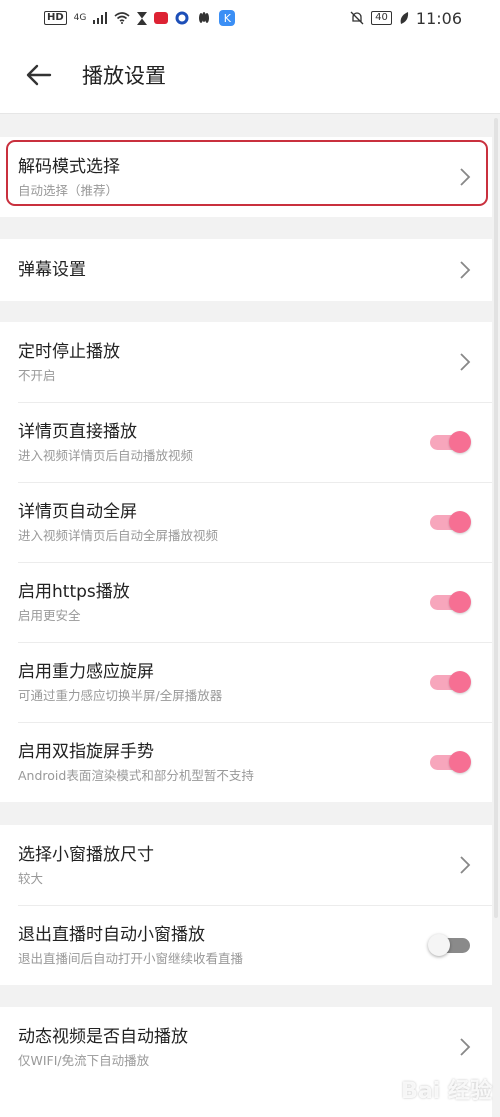 This screenshot has width=500, height=1117. What do you see at coordinates (450, 762) in the screenshot?
I see `two-finger-rotate-toggle` at bounding box center [450, 762].